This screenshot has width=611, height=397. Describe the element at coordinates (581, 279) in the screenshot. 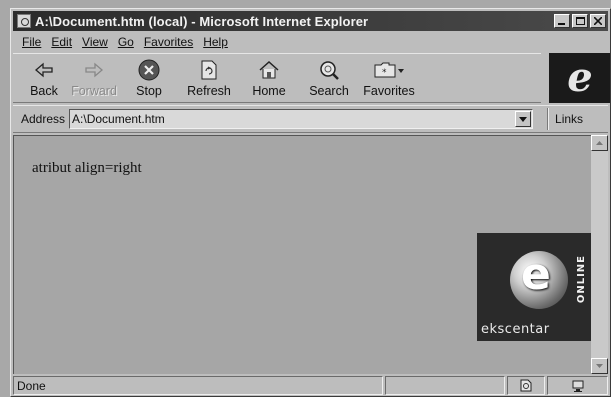

I see `logo-online-text: ONLINE` at that location.